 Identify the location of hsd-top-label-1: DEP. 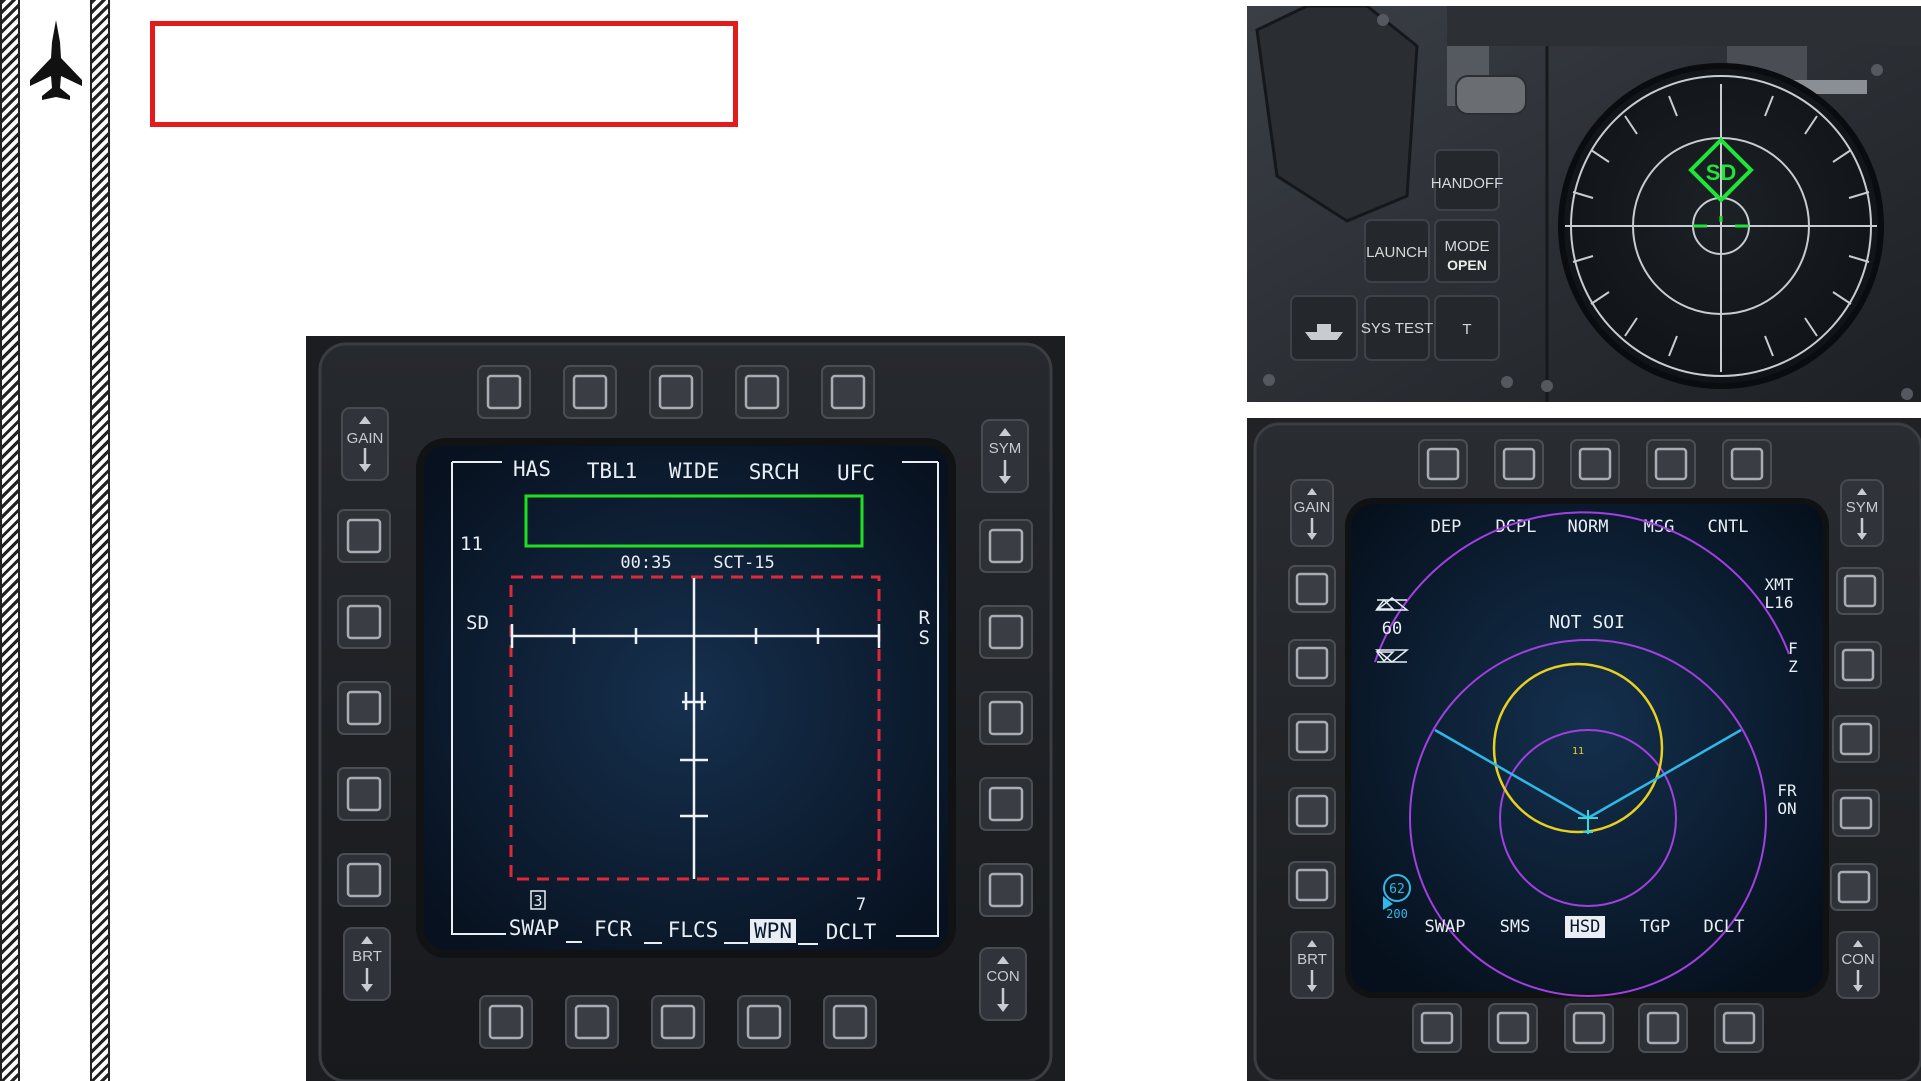
(1446, 527).